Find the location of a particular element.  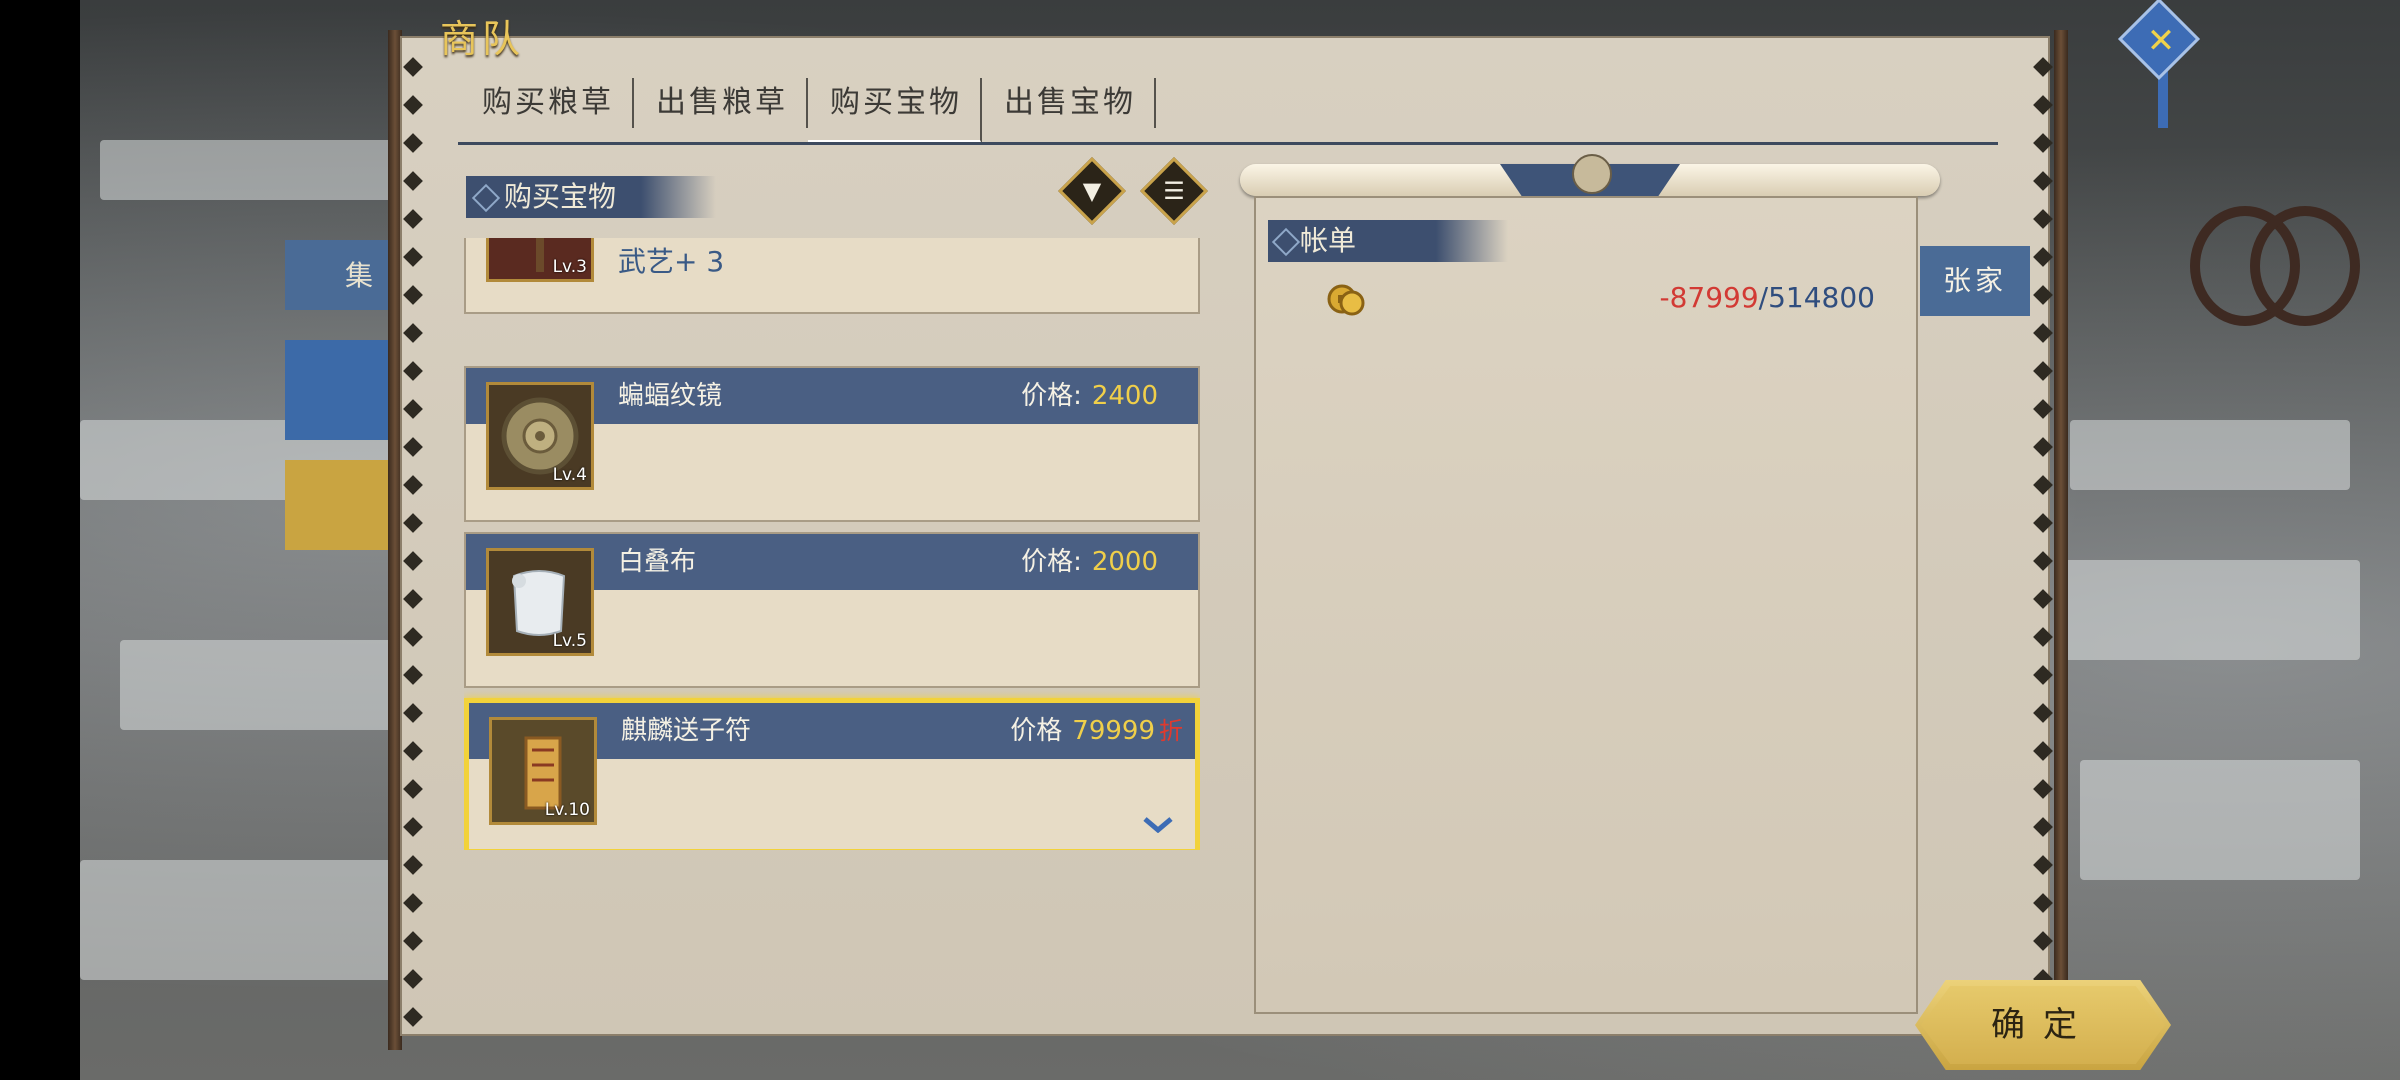

tab-sell-treasure: 出售宝物 is located at coordinates (1069, 103).